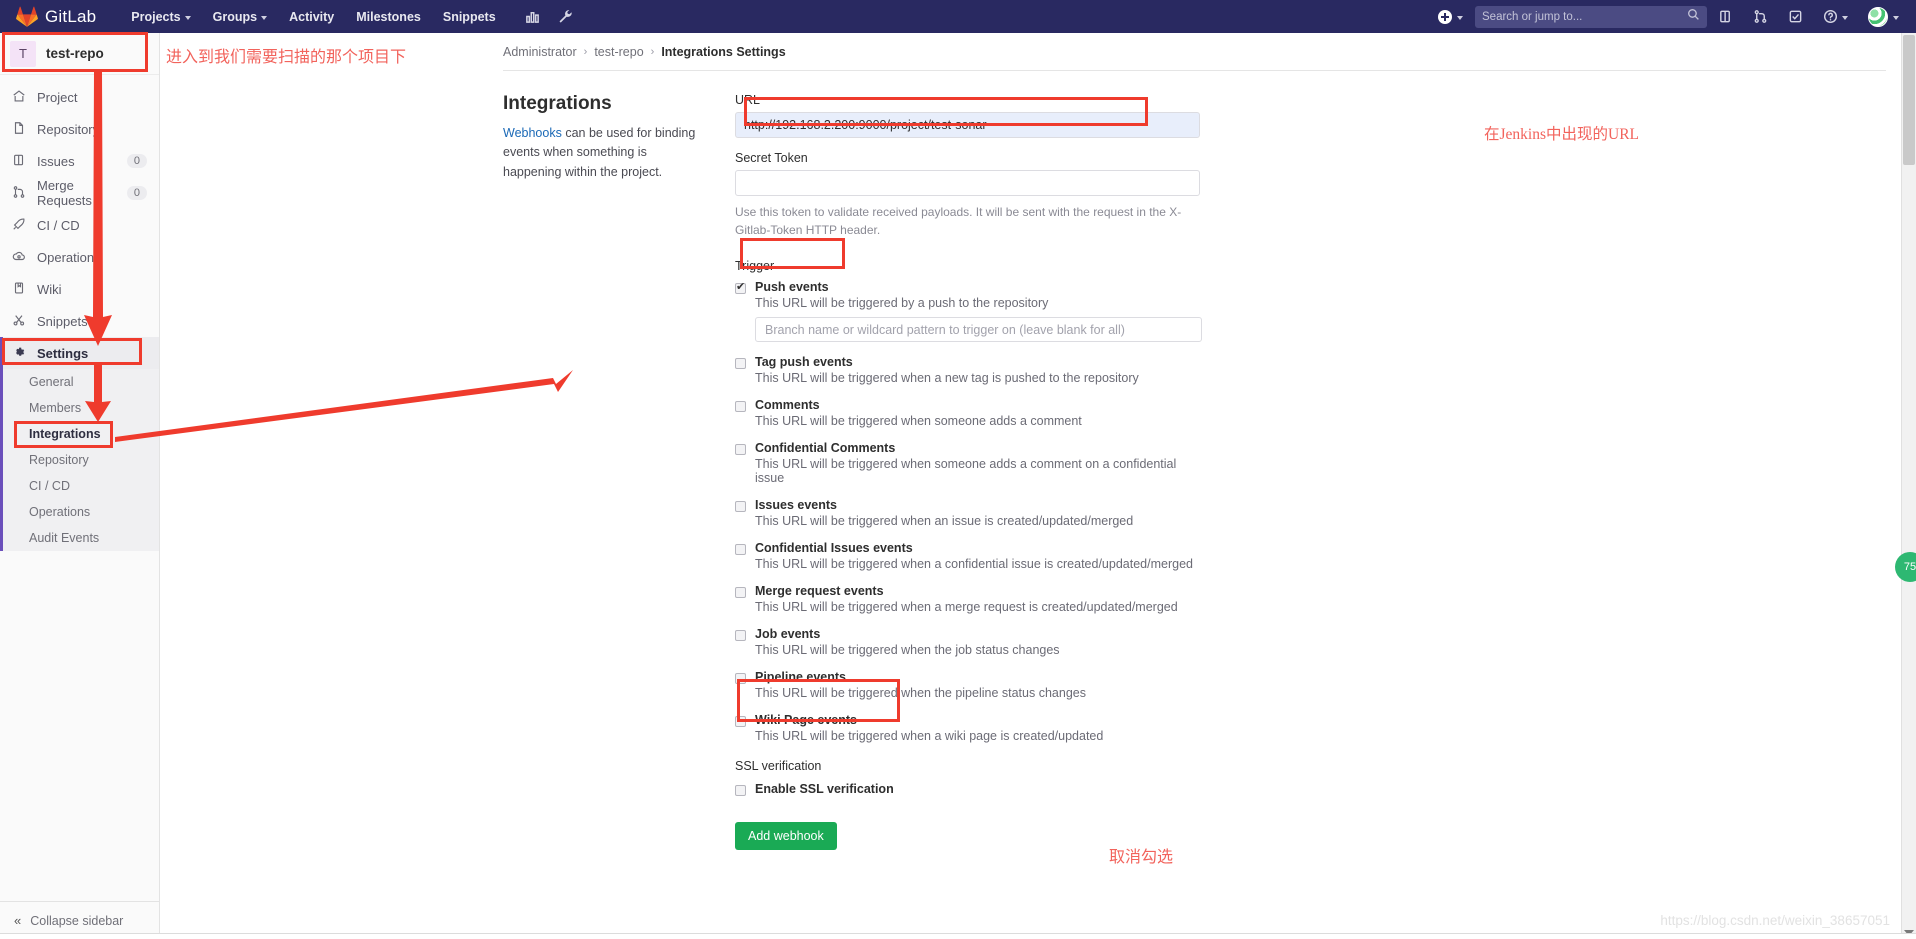 This screenshot has height=939, width=1916. Describe the element at coordinates (792, 287) in the screenshot. I see `event-label: Push events` at that location.